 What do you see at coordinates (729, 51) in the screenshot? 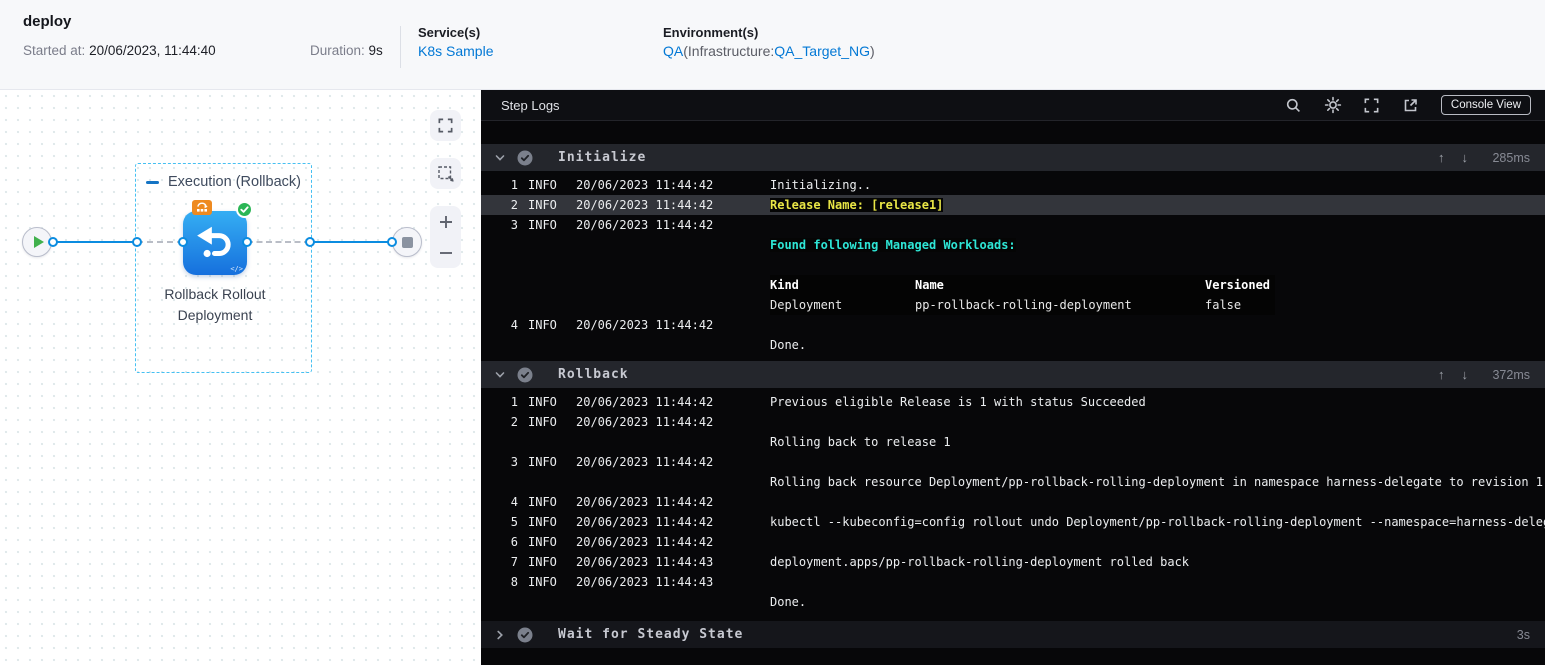
I see `infrastructure-prefix: (Infrastructure:` at bounding box center [729, 51].